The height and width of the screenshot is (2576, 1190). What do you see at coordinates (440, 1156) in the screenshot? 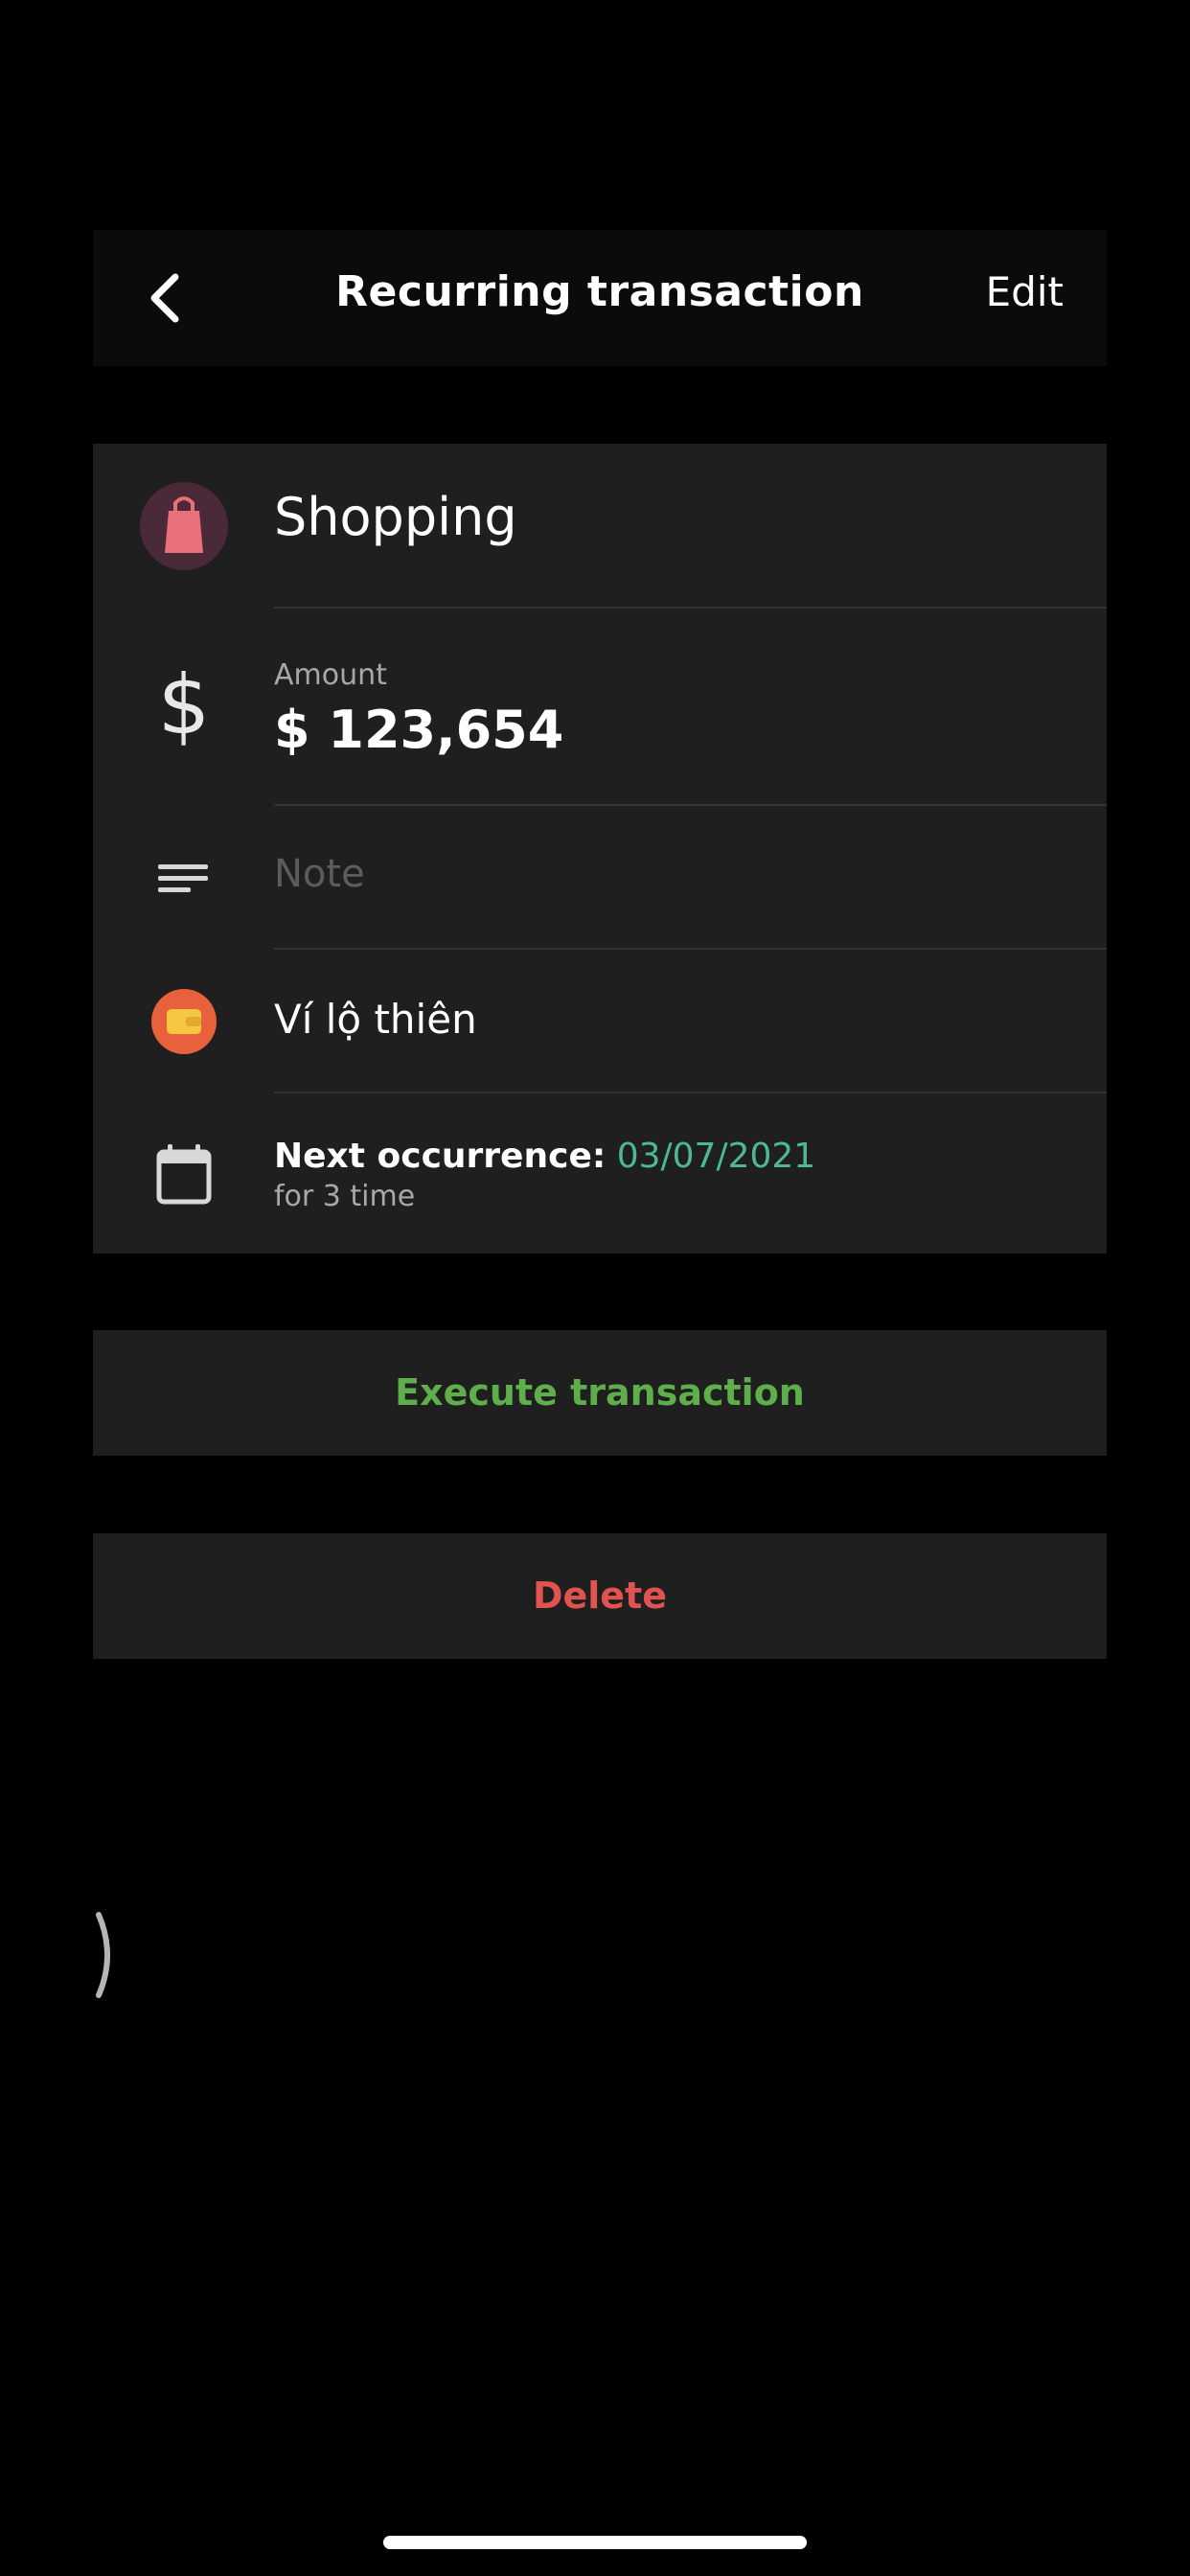
I see `next-occurrence-label: Next occurrence:` at bounding box center [440, 1156].